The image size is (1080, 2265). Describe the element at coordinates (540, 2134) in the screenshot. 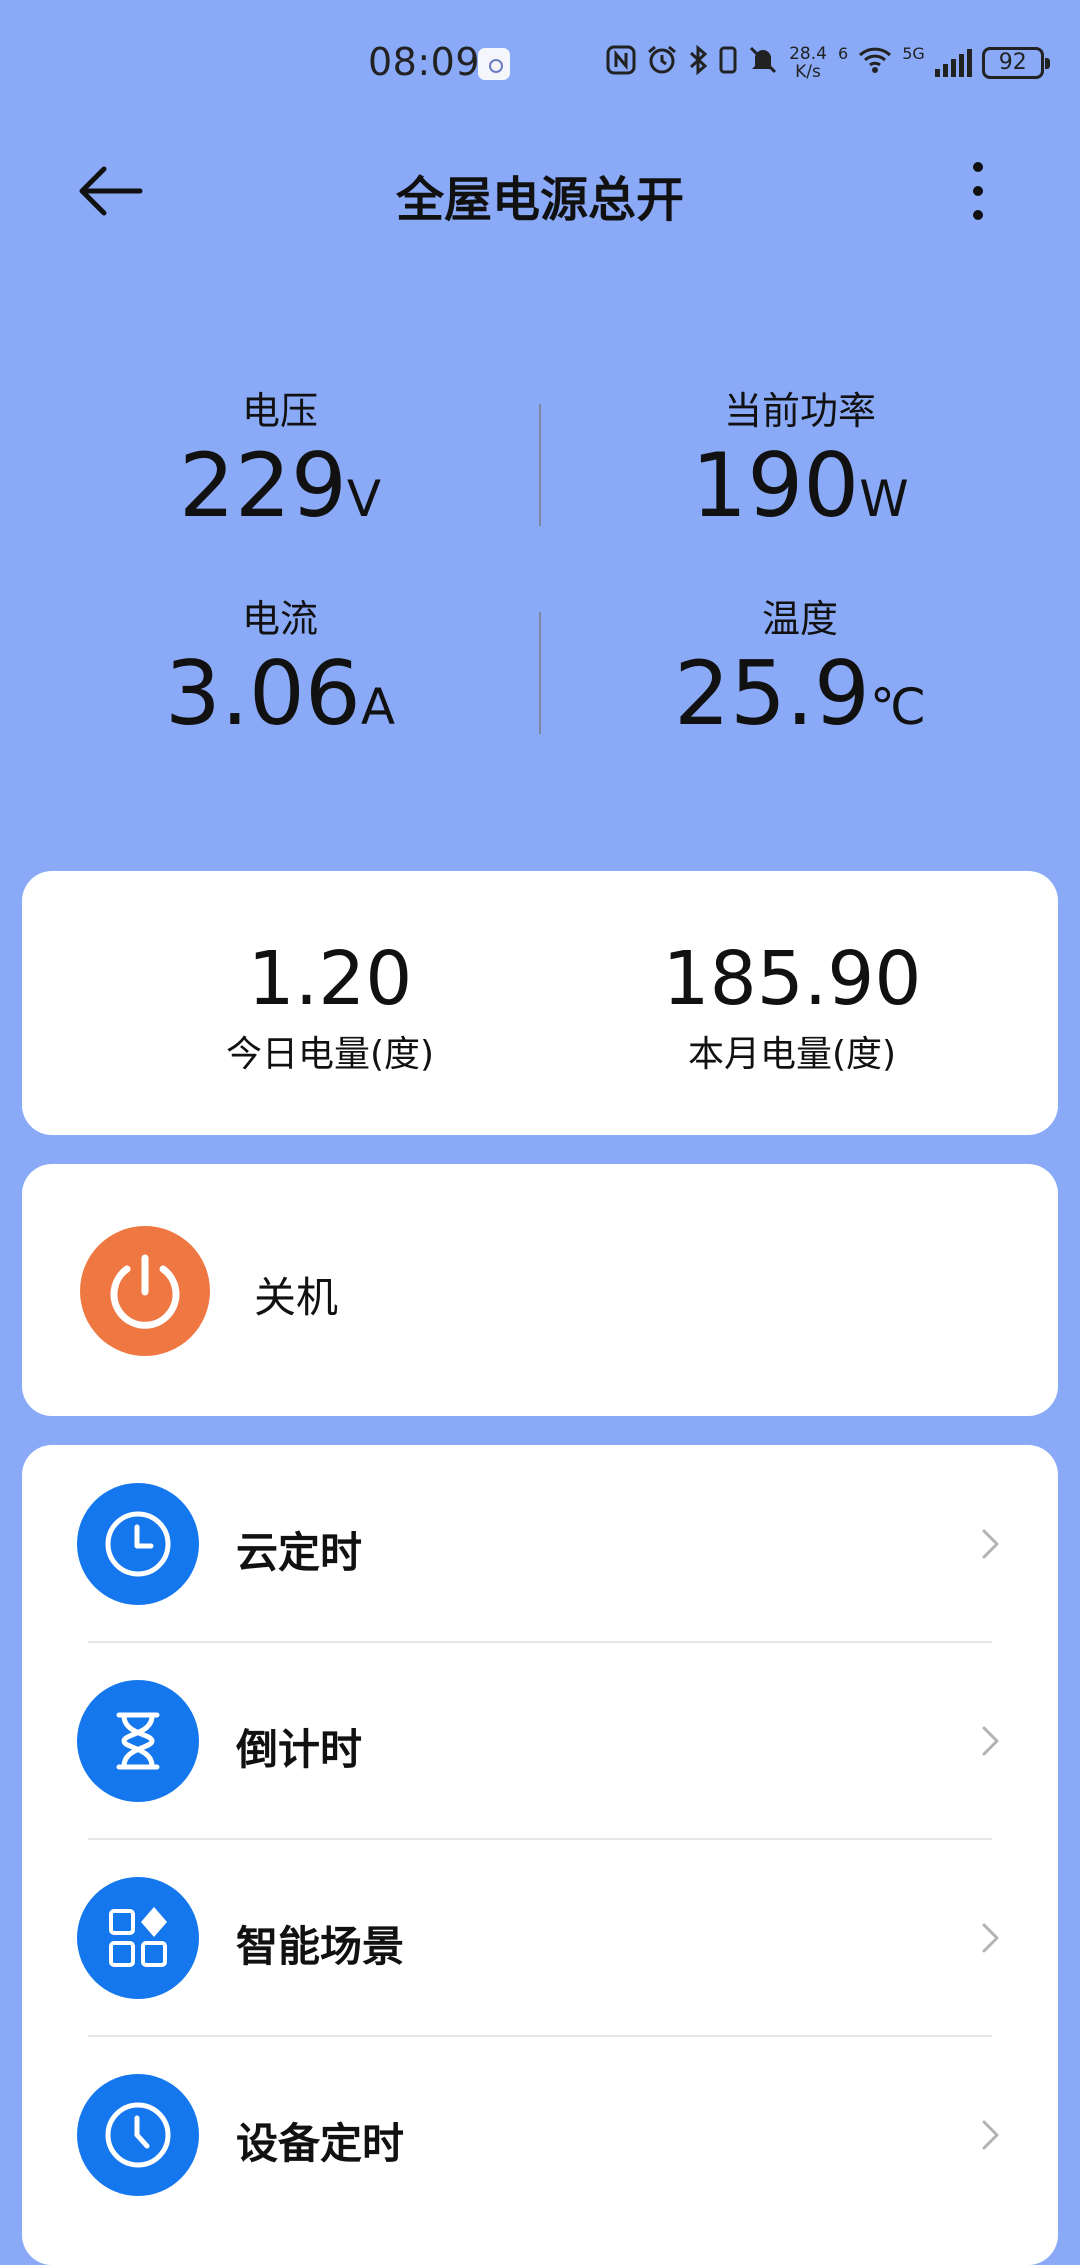

I see `menu-item-device-timer: 设备定时` at that location.